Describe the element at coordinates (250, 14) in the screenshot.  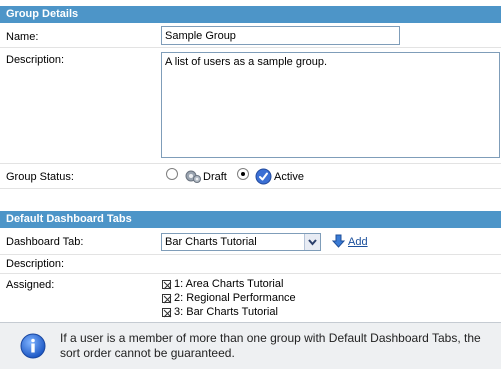
I see `group-details-header: Group Details` at that location.